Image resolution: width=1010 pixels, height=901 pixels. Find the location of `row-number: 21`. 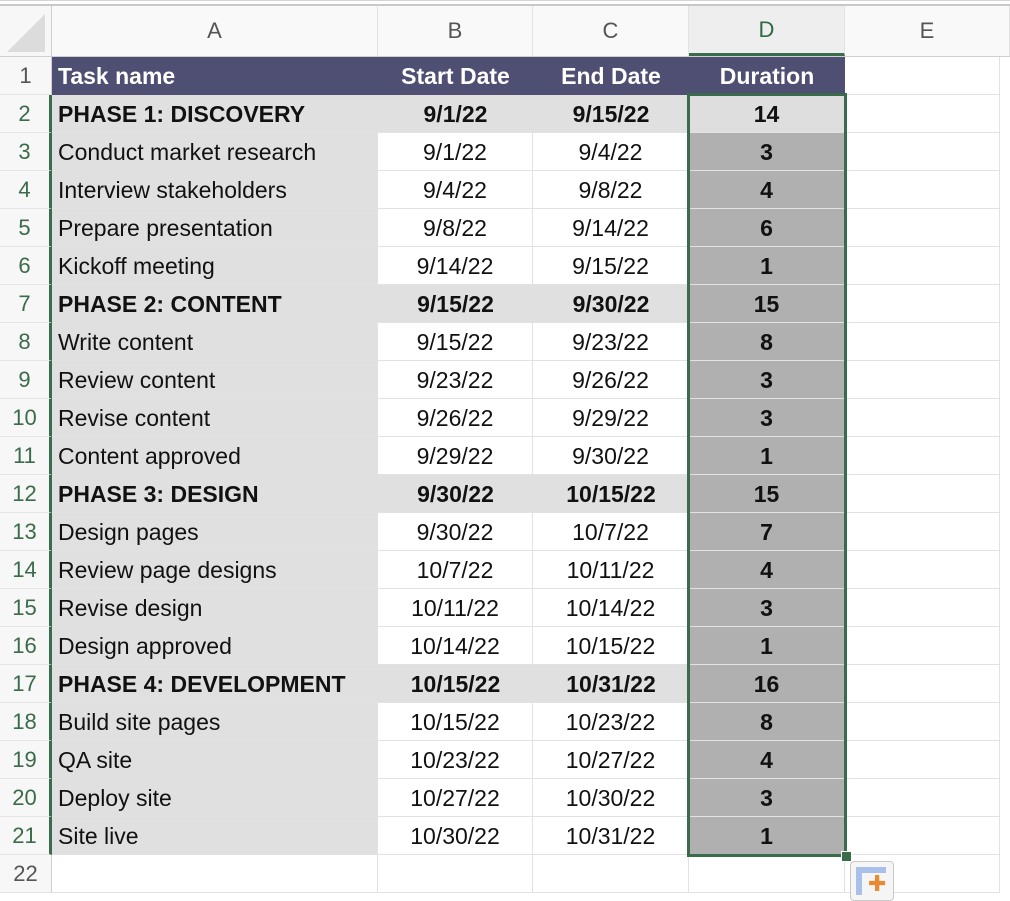

row-number: 21 is located at coordinates (26, 836).